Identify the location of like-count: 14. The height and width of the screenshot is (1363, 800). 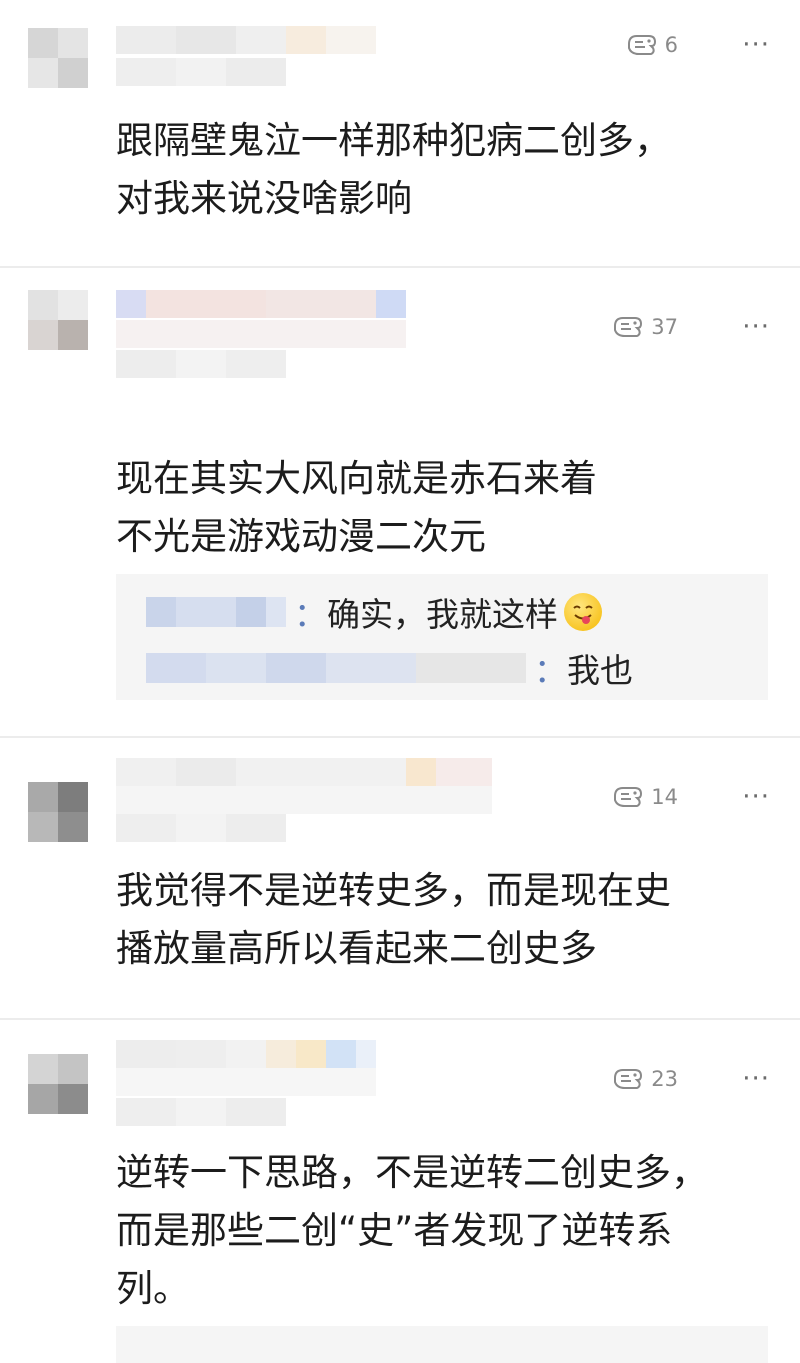
(664, 797).